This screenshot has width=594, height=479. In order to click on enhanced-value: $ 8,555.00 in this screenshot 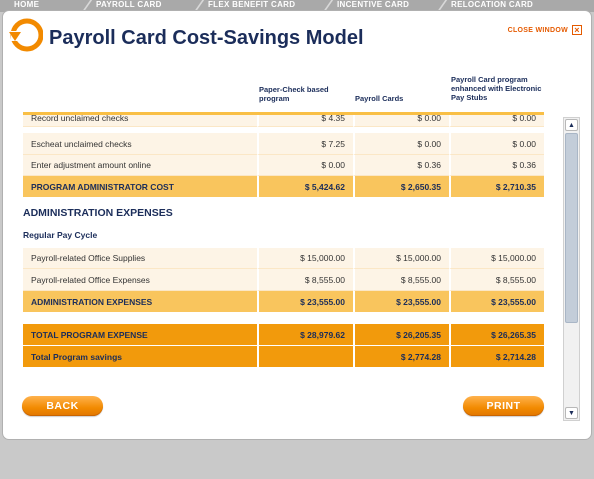, I will do `click(496, 280)`.